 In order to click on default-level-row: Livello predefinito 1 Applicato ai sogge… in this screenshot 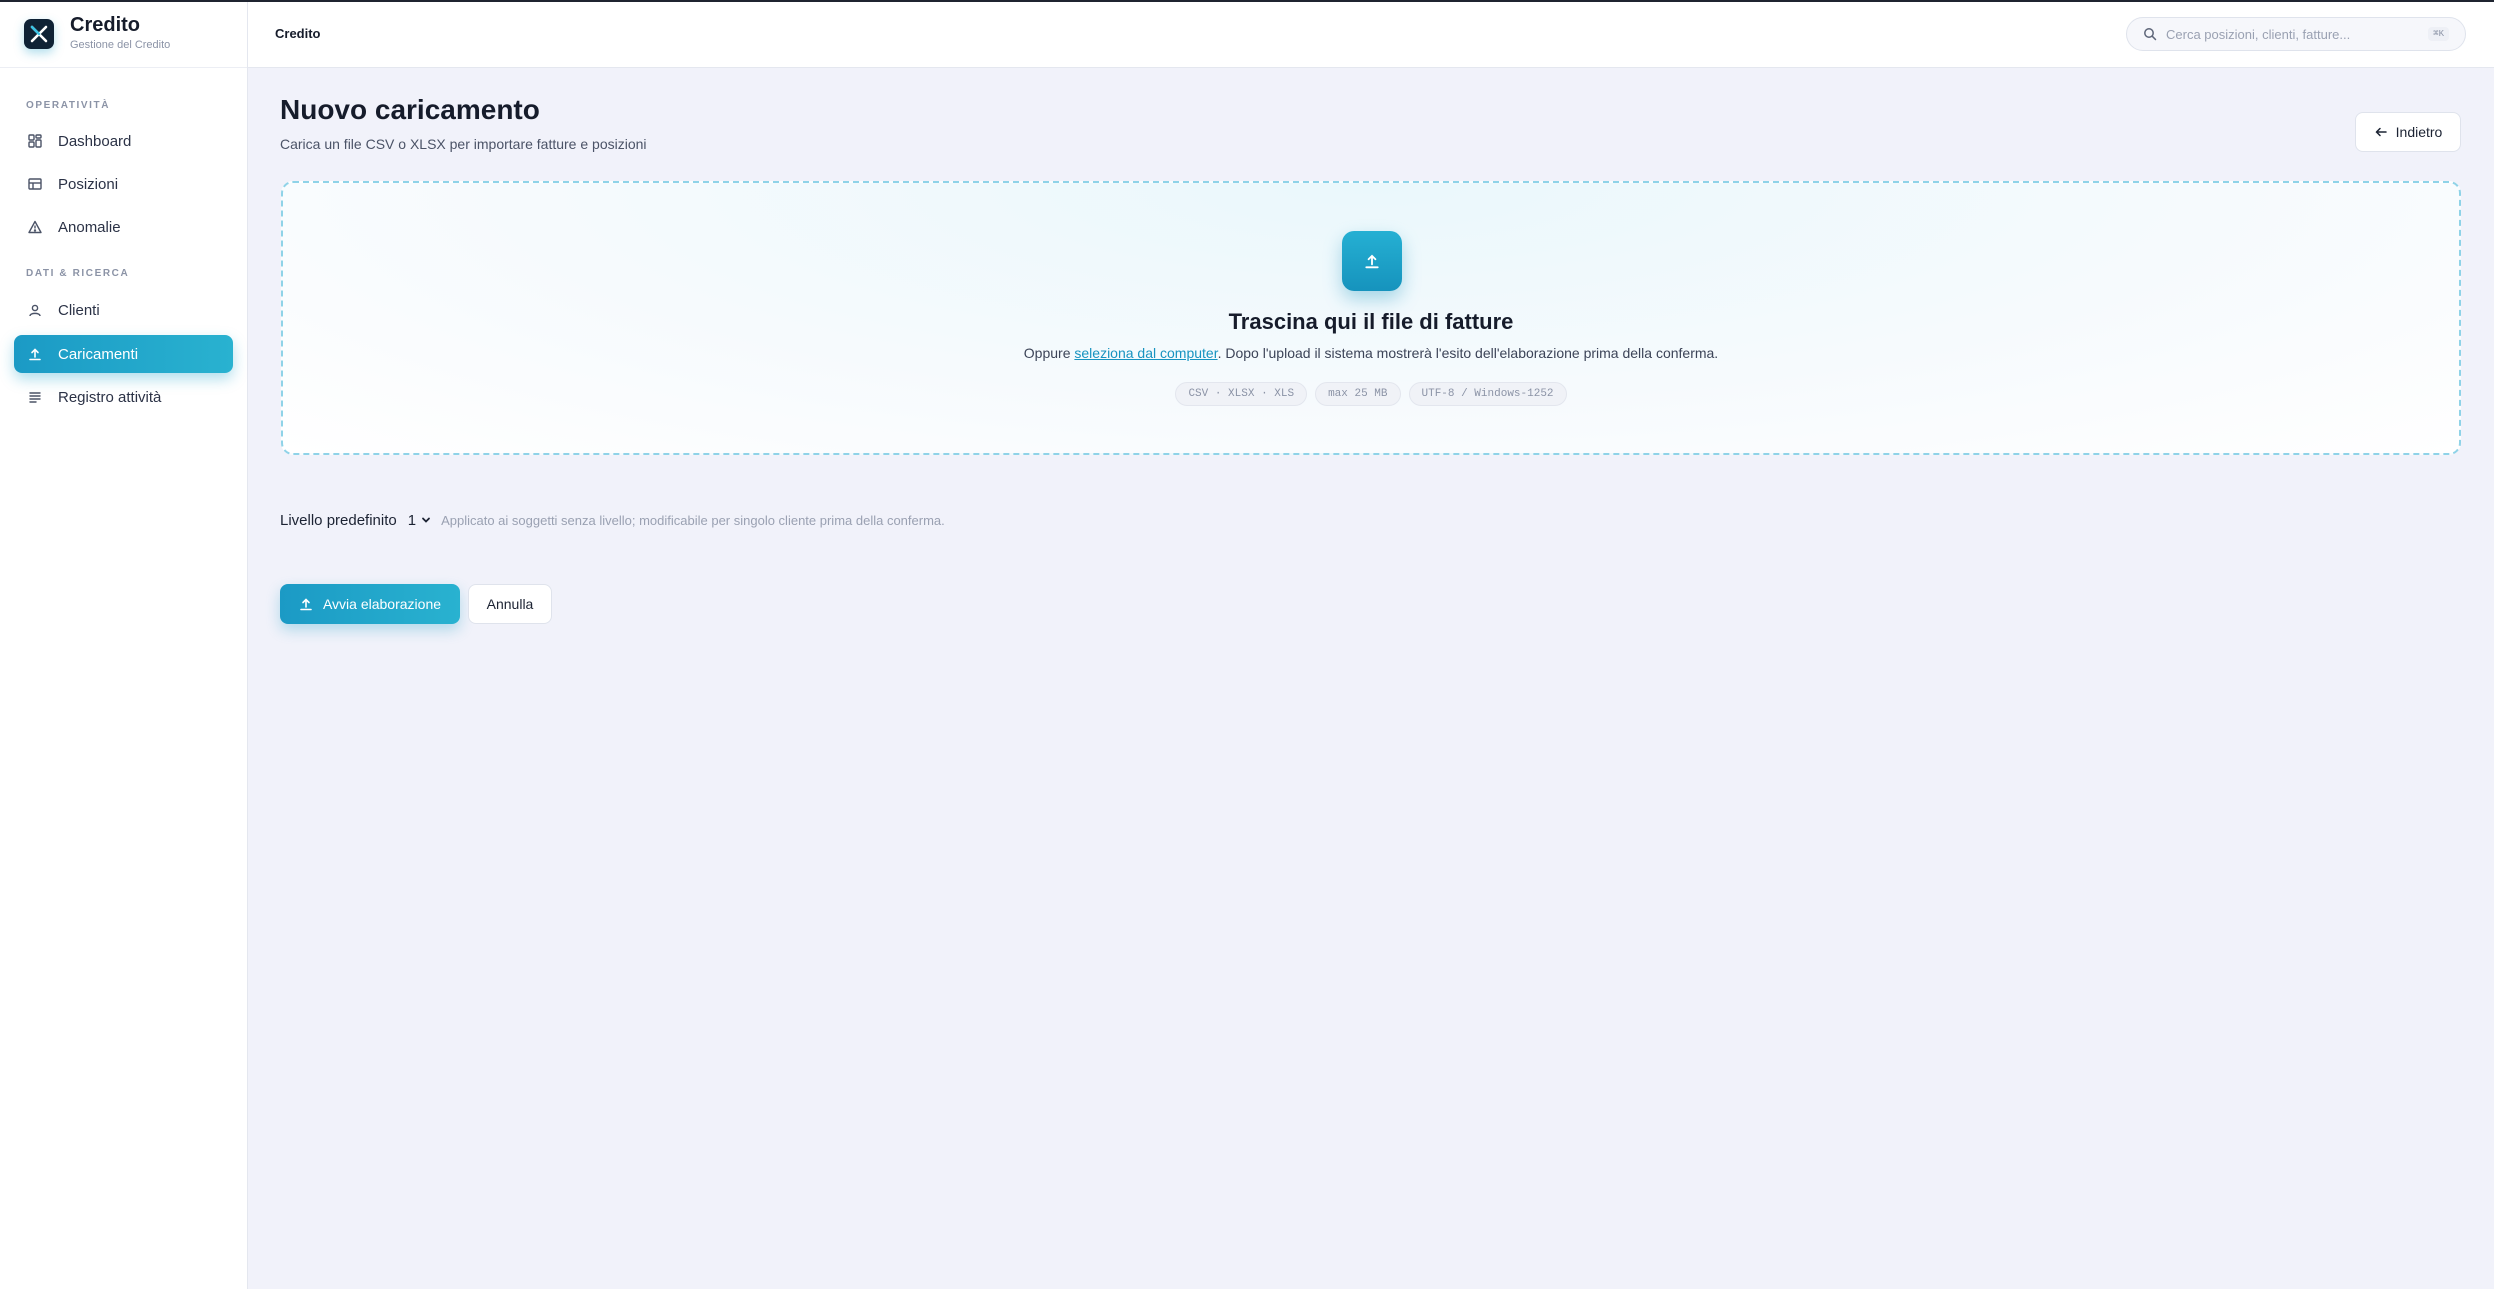, I will do `click(612, 520)`.